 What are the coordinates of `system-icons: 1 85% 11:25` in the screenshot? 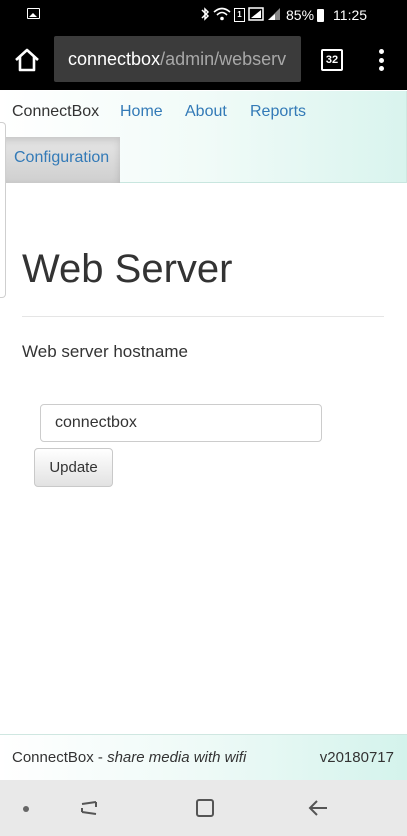 It's located at (283, 15).